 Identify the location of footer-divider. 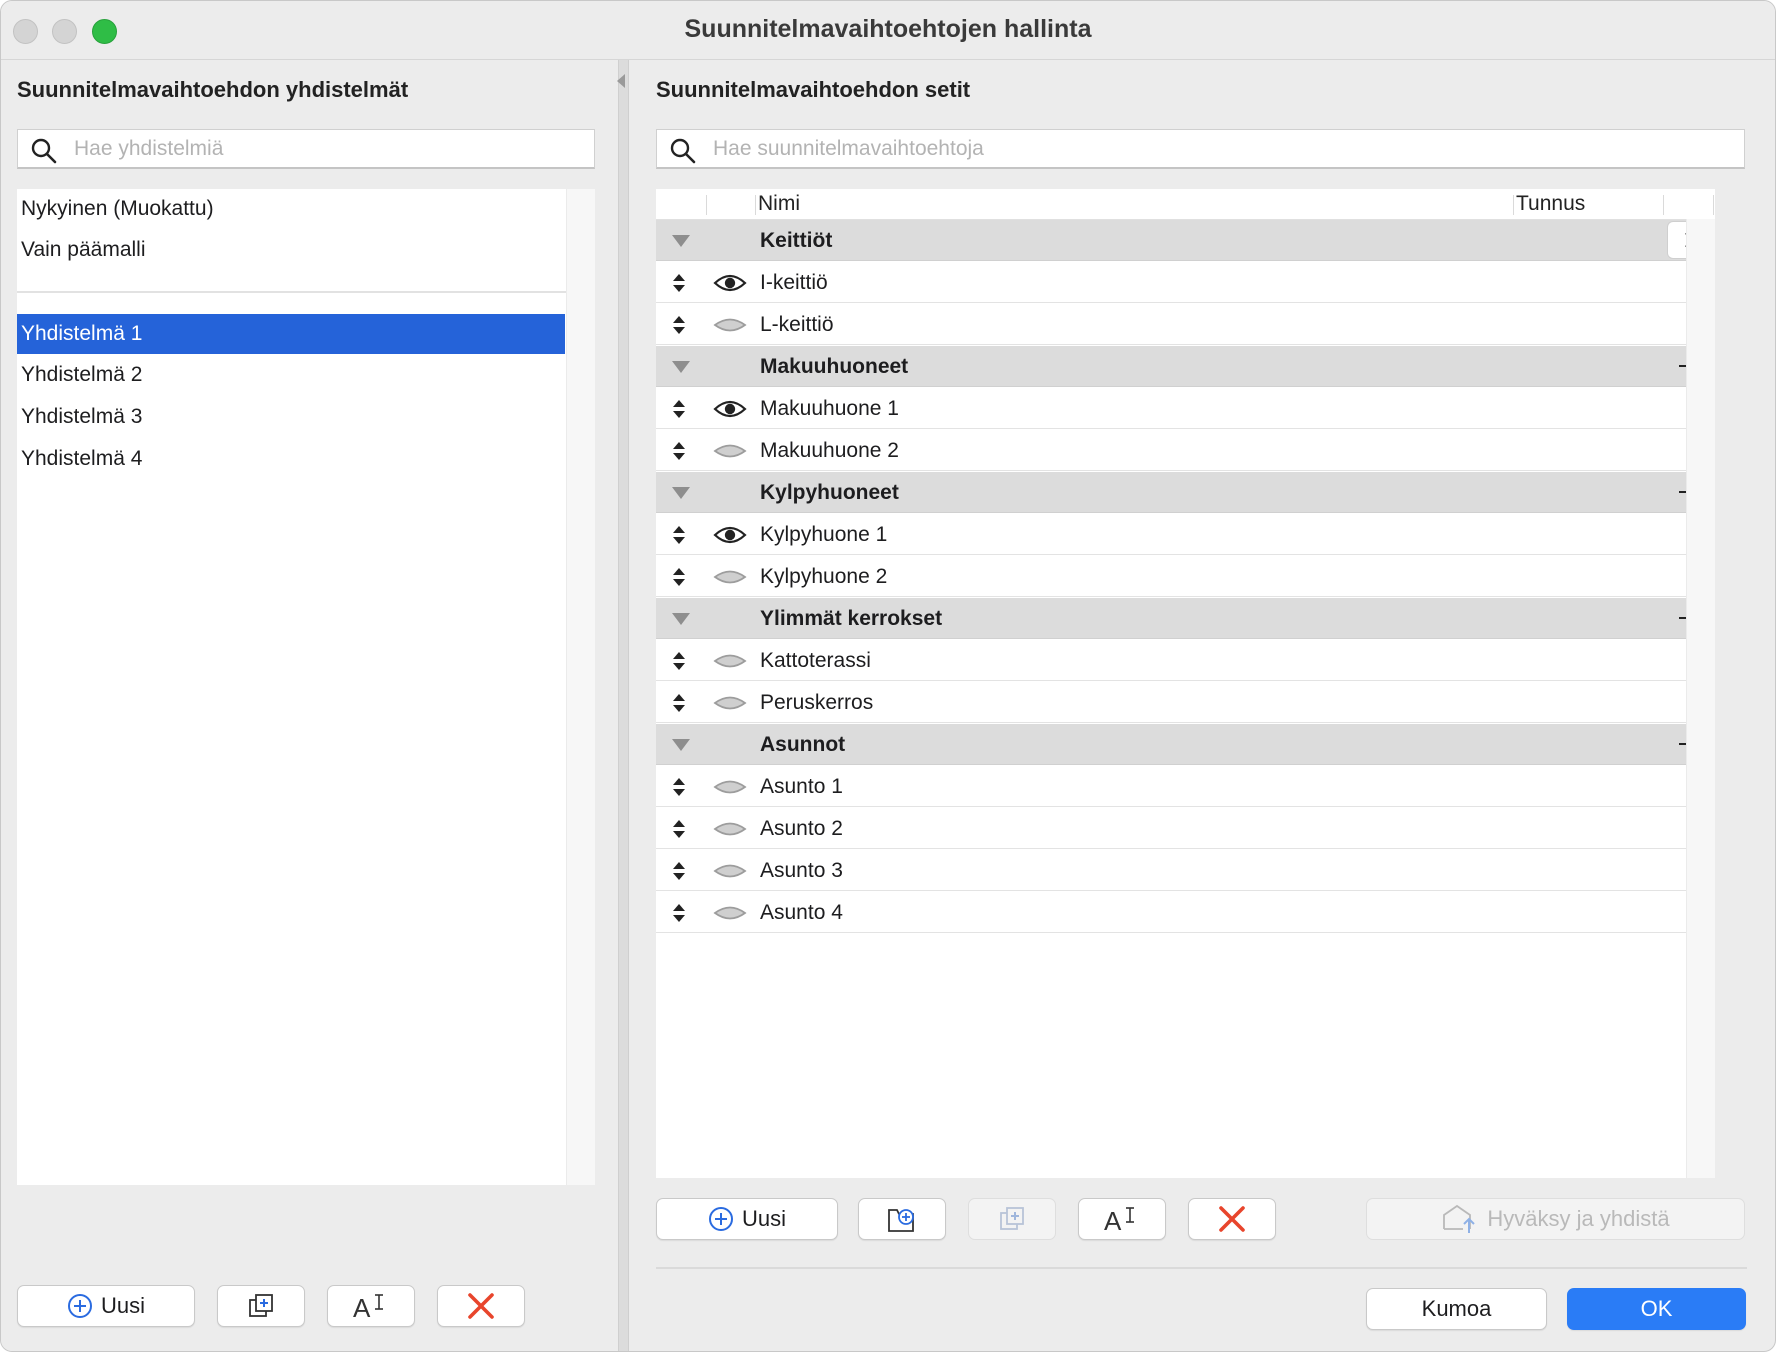
(1201, 1268).